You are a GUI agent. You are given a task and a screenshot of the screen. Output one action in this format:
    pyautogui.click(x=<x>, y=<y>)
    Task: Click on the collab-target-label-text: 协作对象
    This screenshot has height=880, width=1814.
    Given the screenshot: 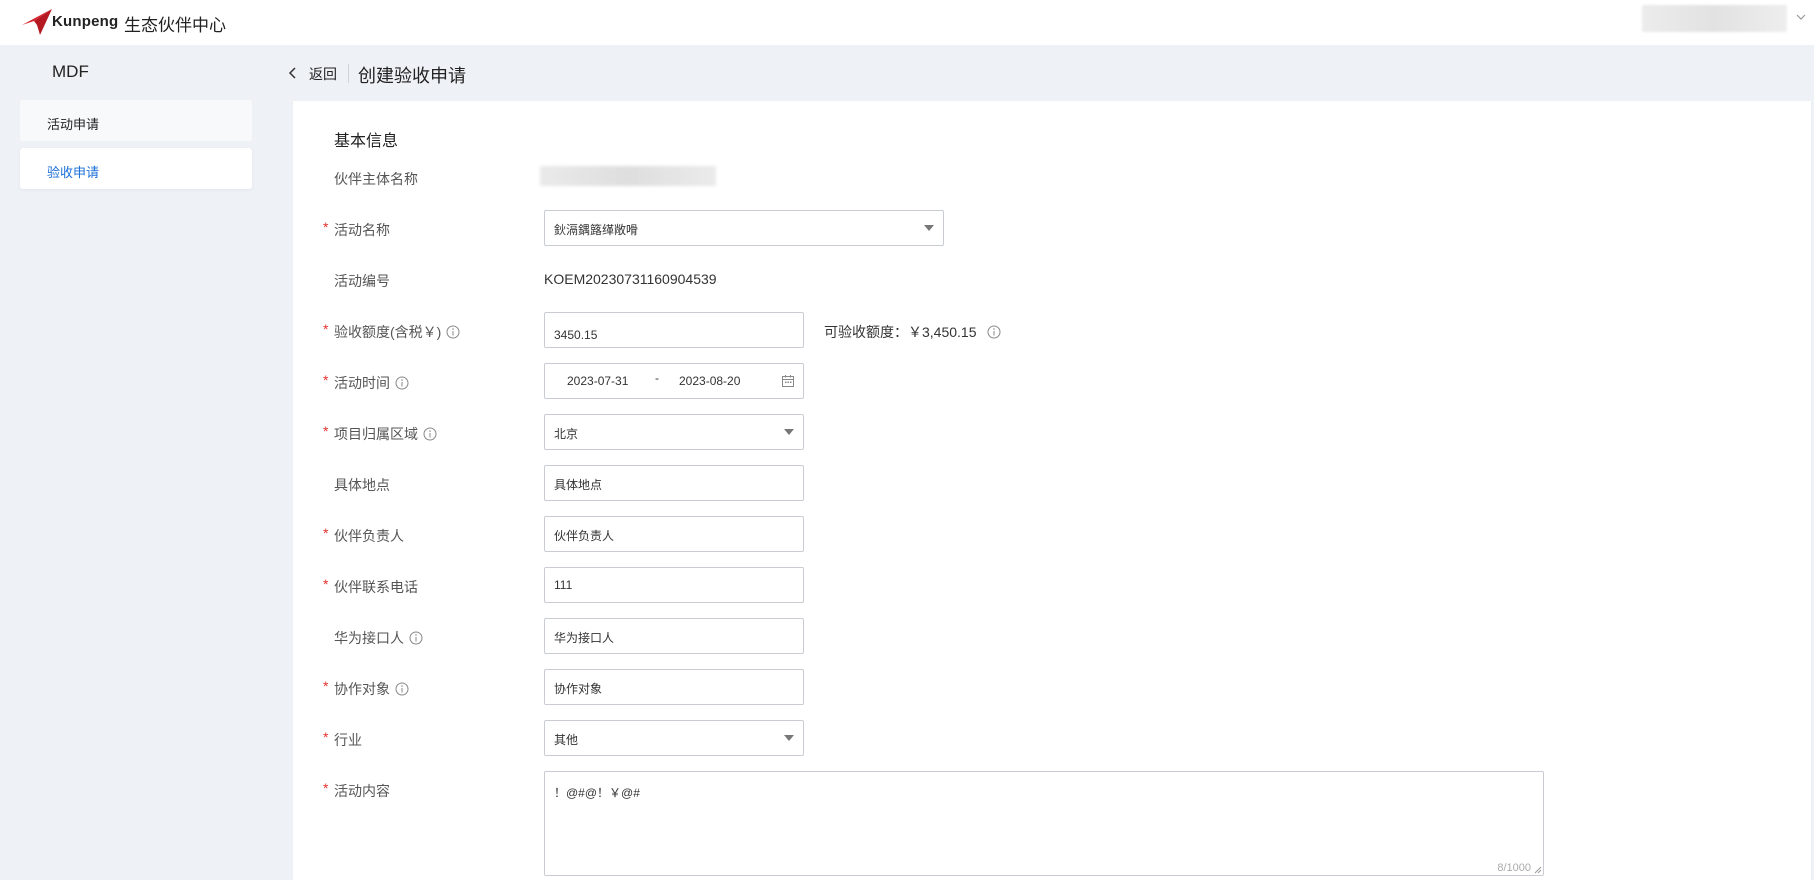 What is the action you would take?
    pyautogui.click(x=362, y=689)
    